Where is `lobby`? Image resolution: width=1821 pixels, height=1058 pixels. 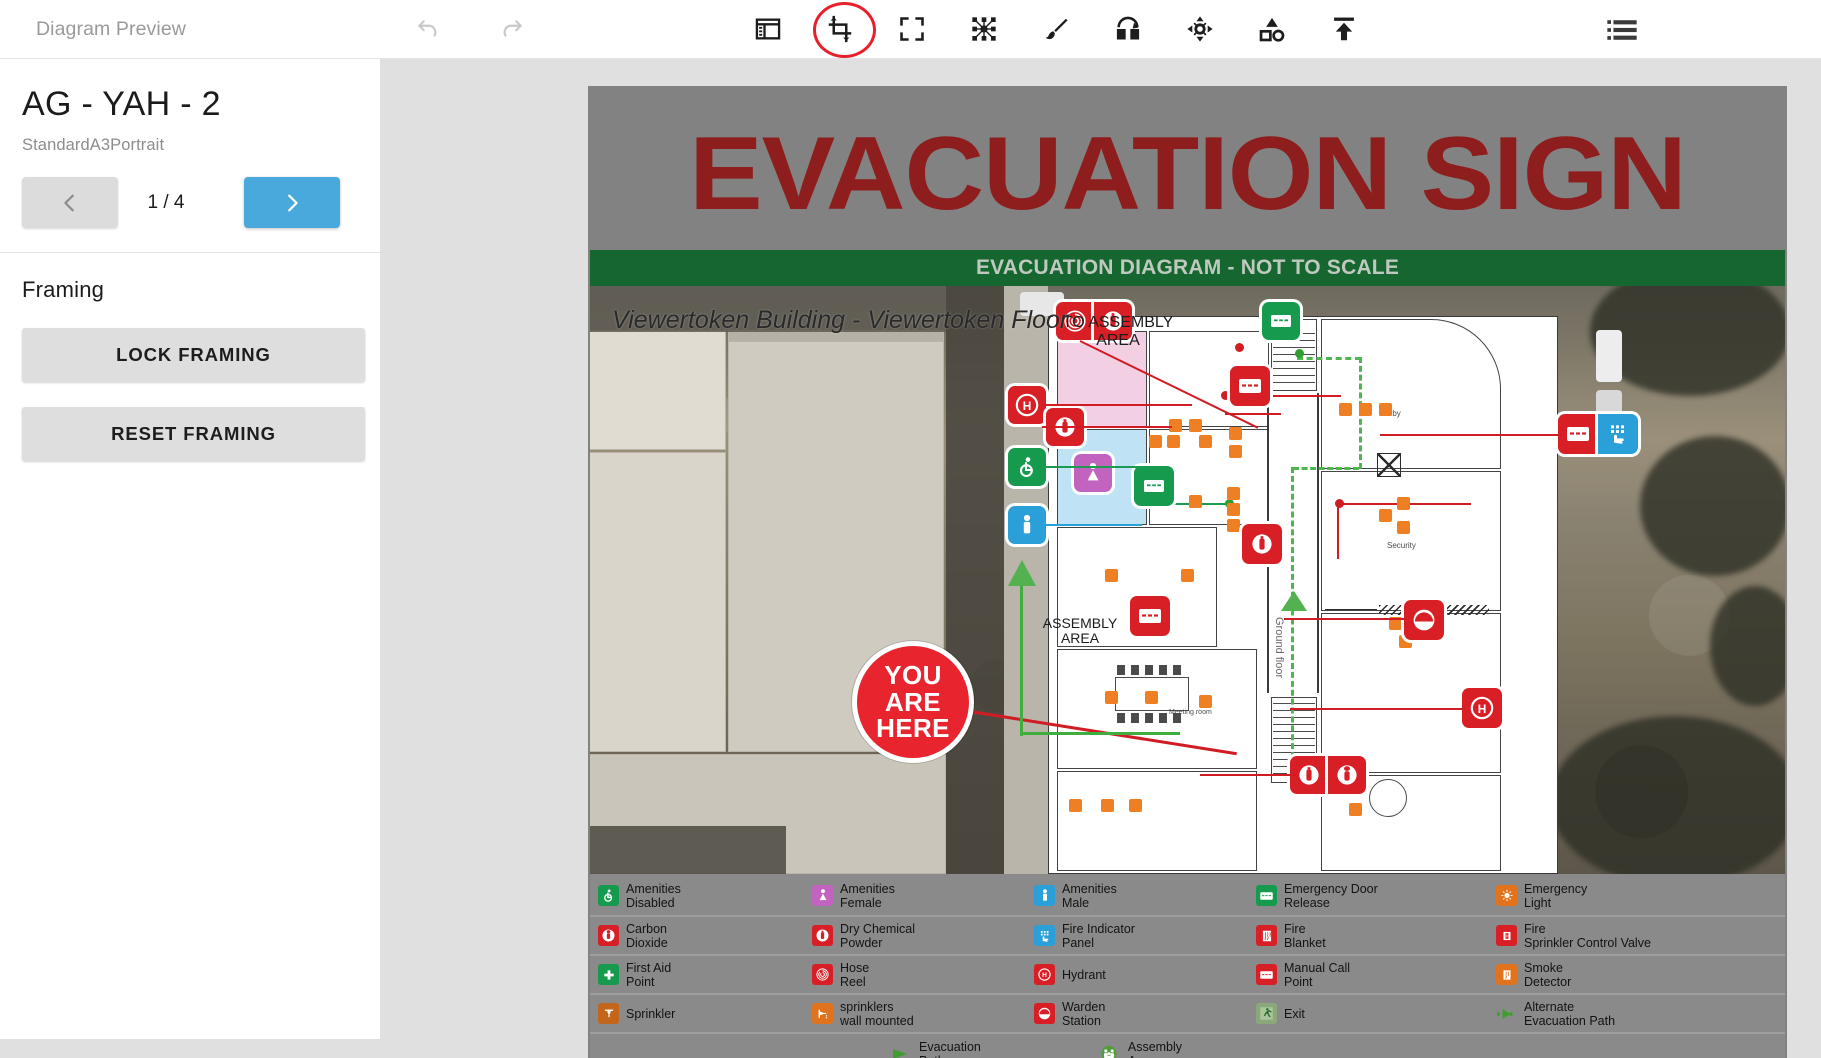 lobby is located at coordinates (1411, 394).